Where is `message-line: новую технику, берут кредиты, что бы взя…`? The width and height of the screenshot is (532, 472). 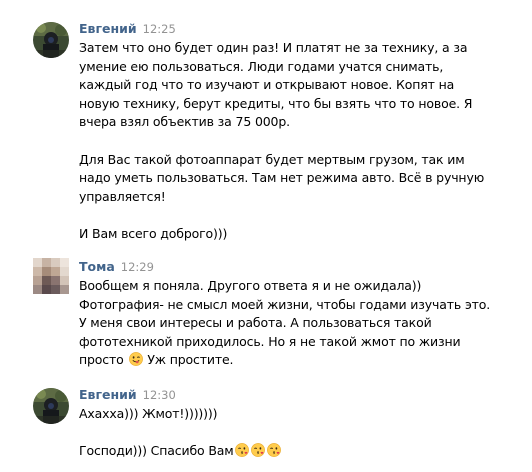
message-line: новую технику, берут кредиты, что бы взя… is located at coordinates (276, 103).